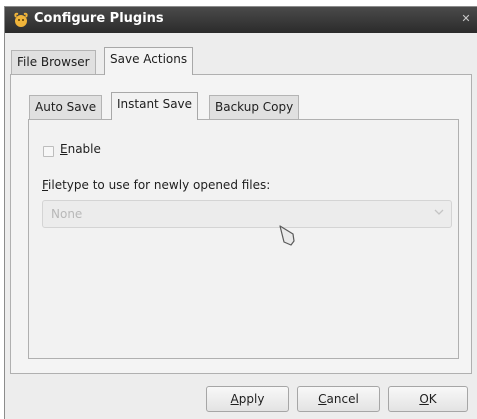 Image resolution: width=477 pixels, height=419 pixels. I want to click on cancel-button: Cancel, so click(338, 399).